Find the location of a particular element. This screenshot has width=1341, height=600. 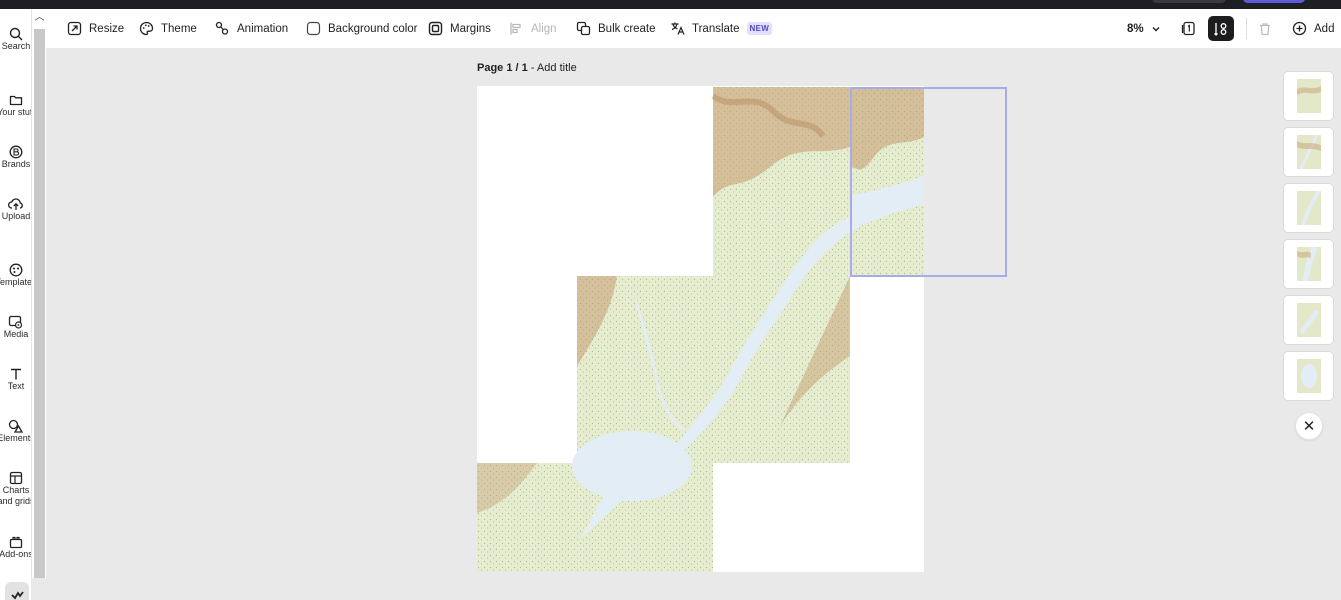

chevron-down-icon is located at coordinates (1156, 28).